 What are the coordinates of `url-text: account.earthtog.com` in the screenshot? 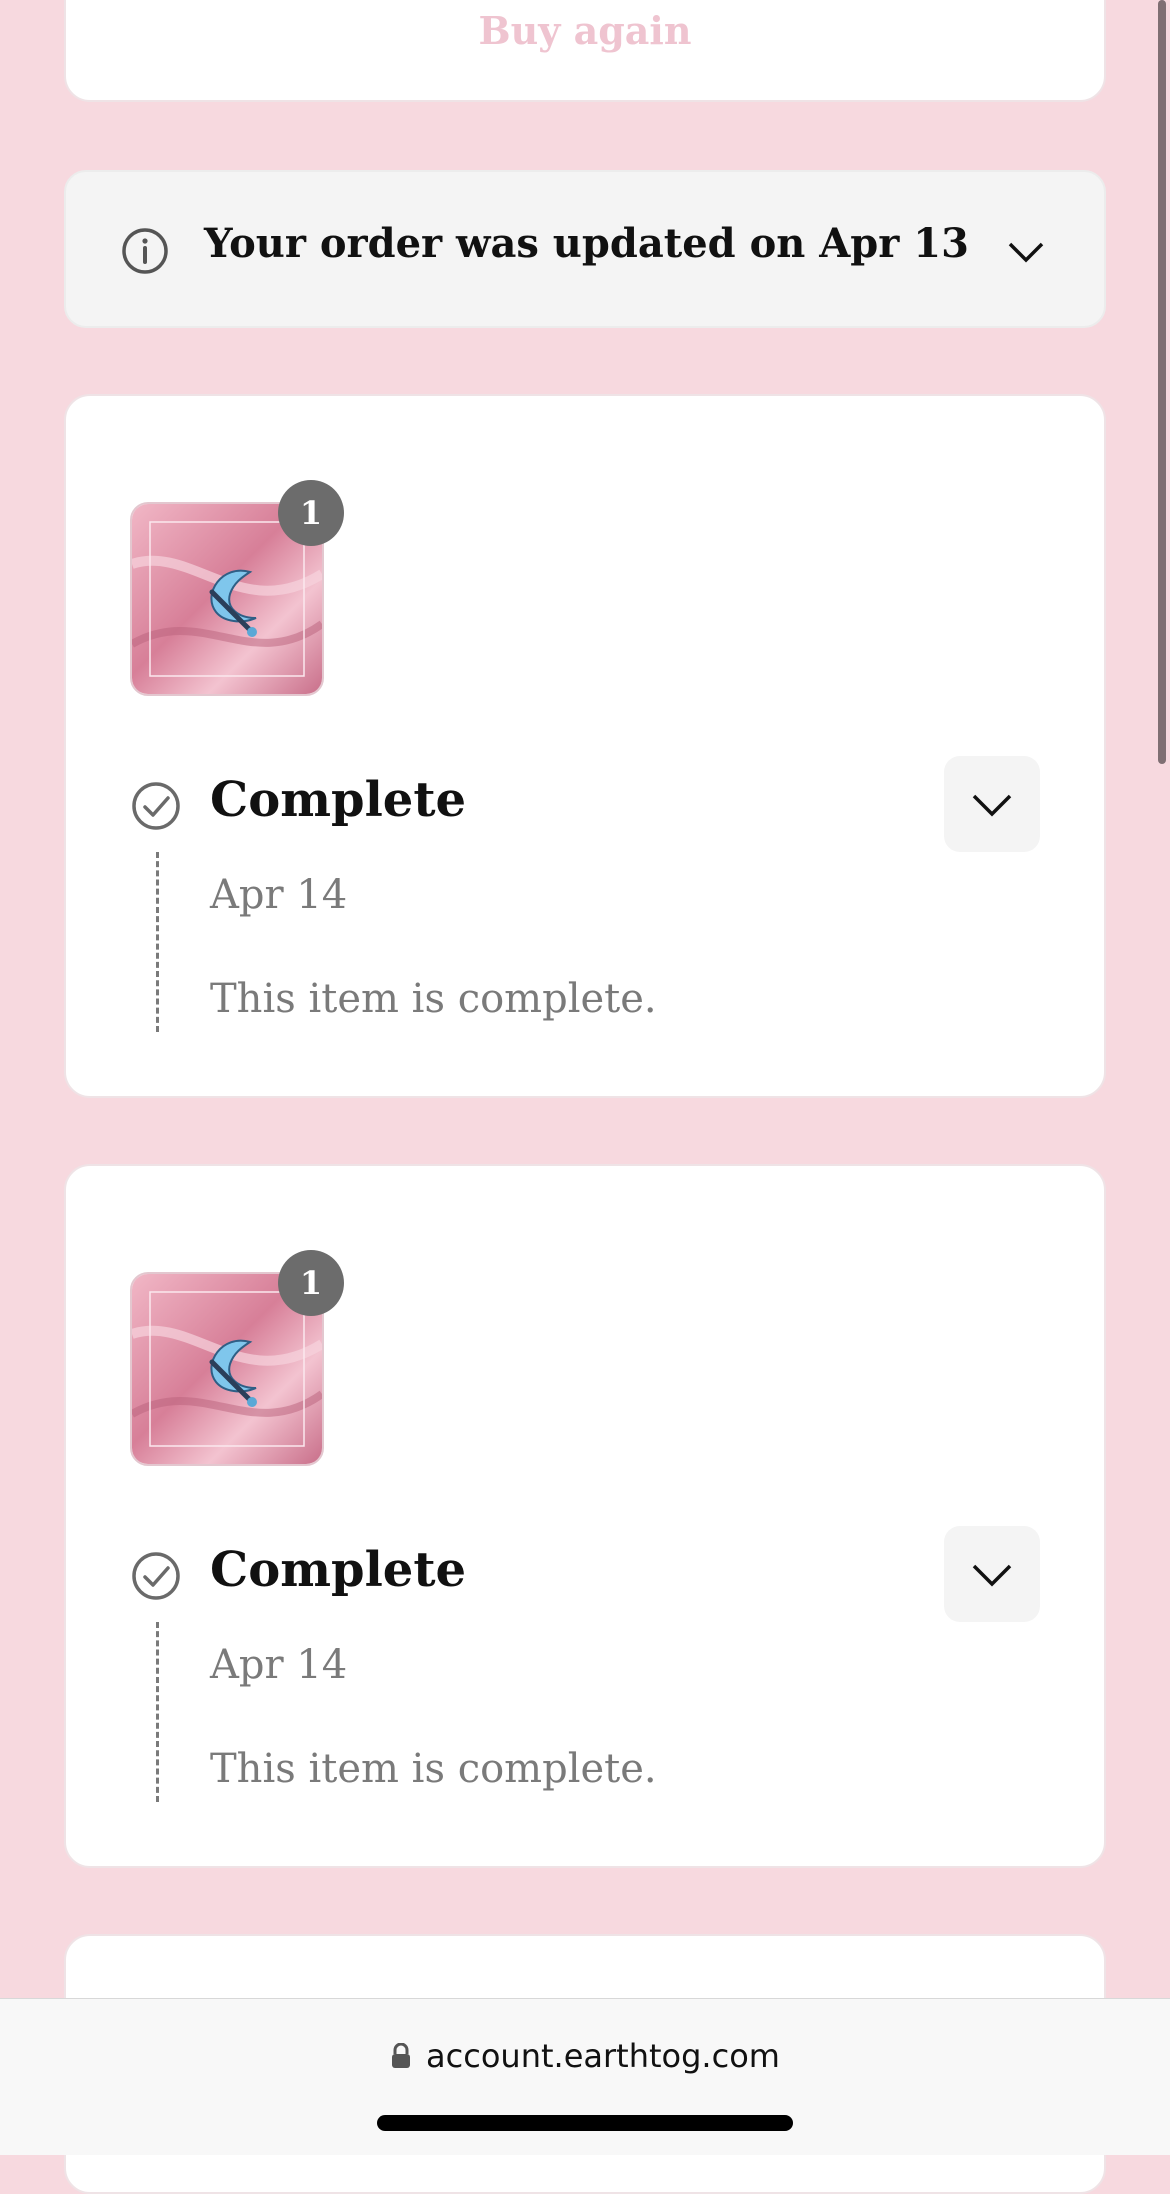 It's located at (603, 2056).